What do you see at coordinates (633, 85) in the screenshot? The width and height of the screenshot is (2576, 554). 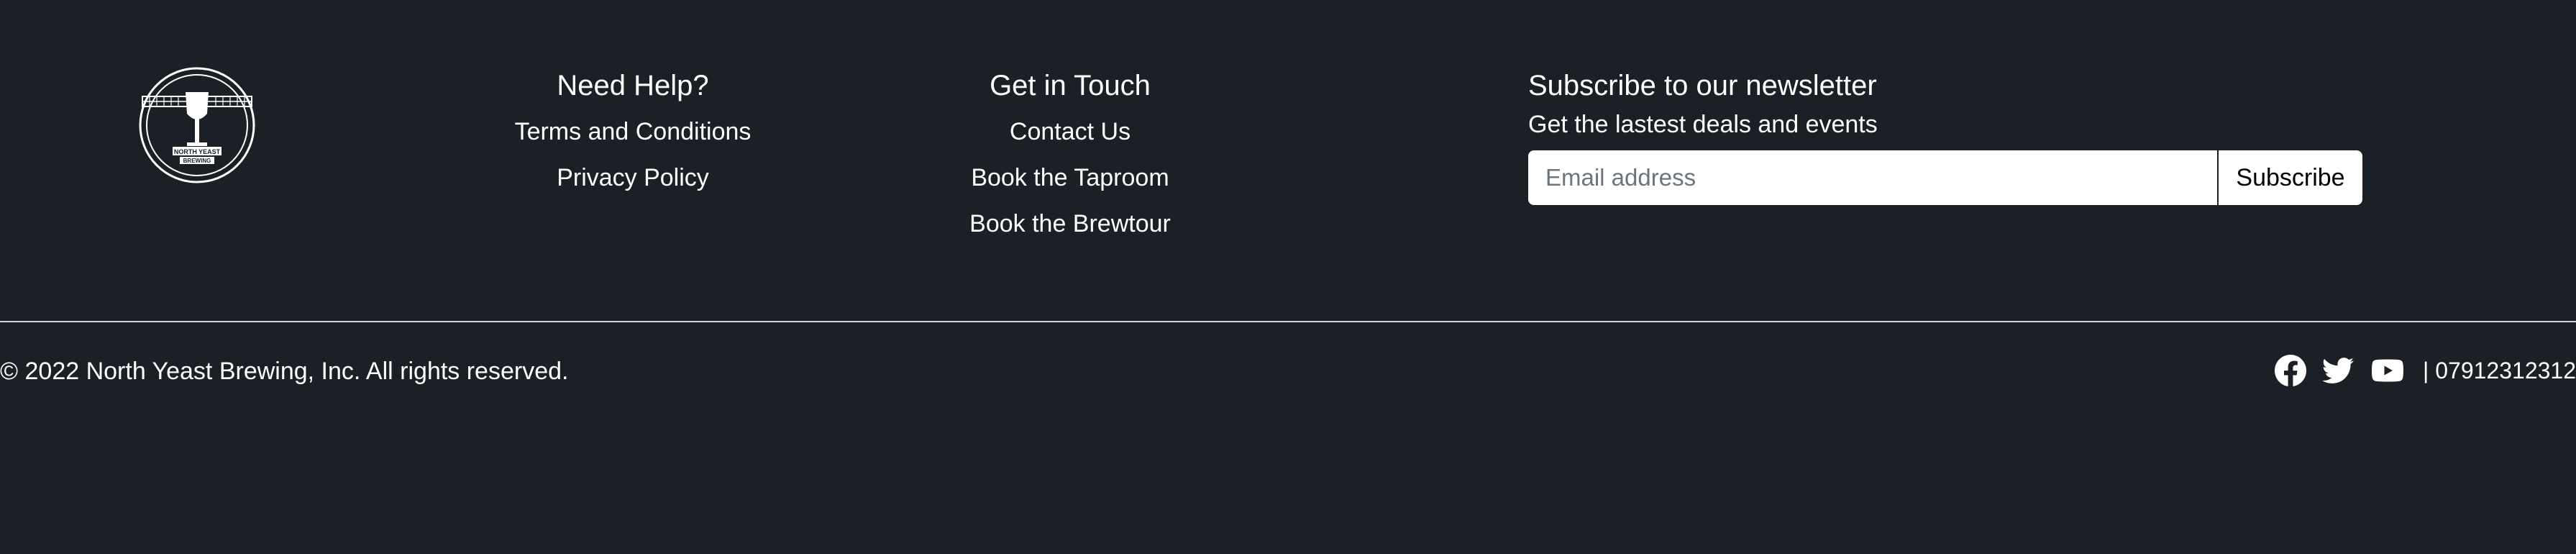 I see `help-title: Need Help?` at bounding box center [633, 85].